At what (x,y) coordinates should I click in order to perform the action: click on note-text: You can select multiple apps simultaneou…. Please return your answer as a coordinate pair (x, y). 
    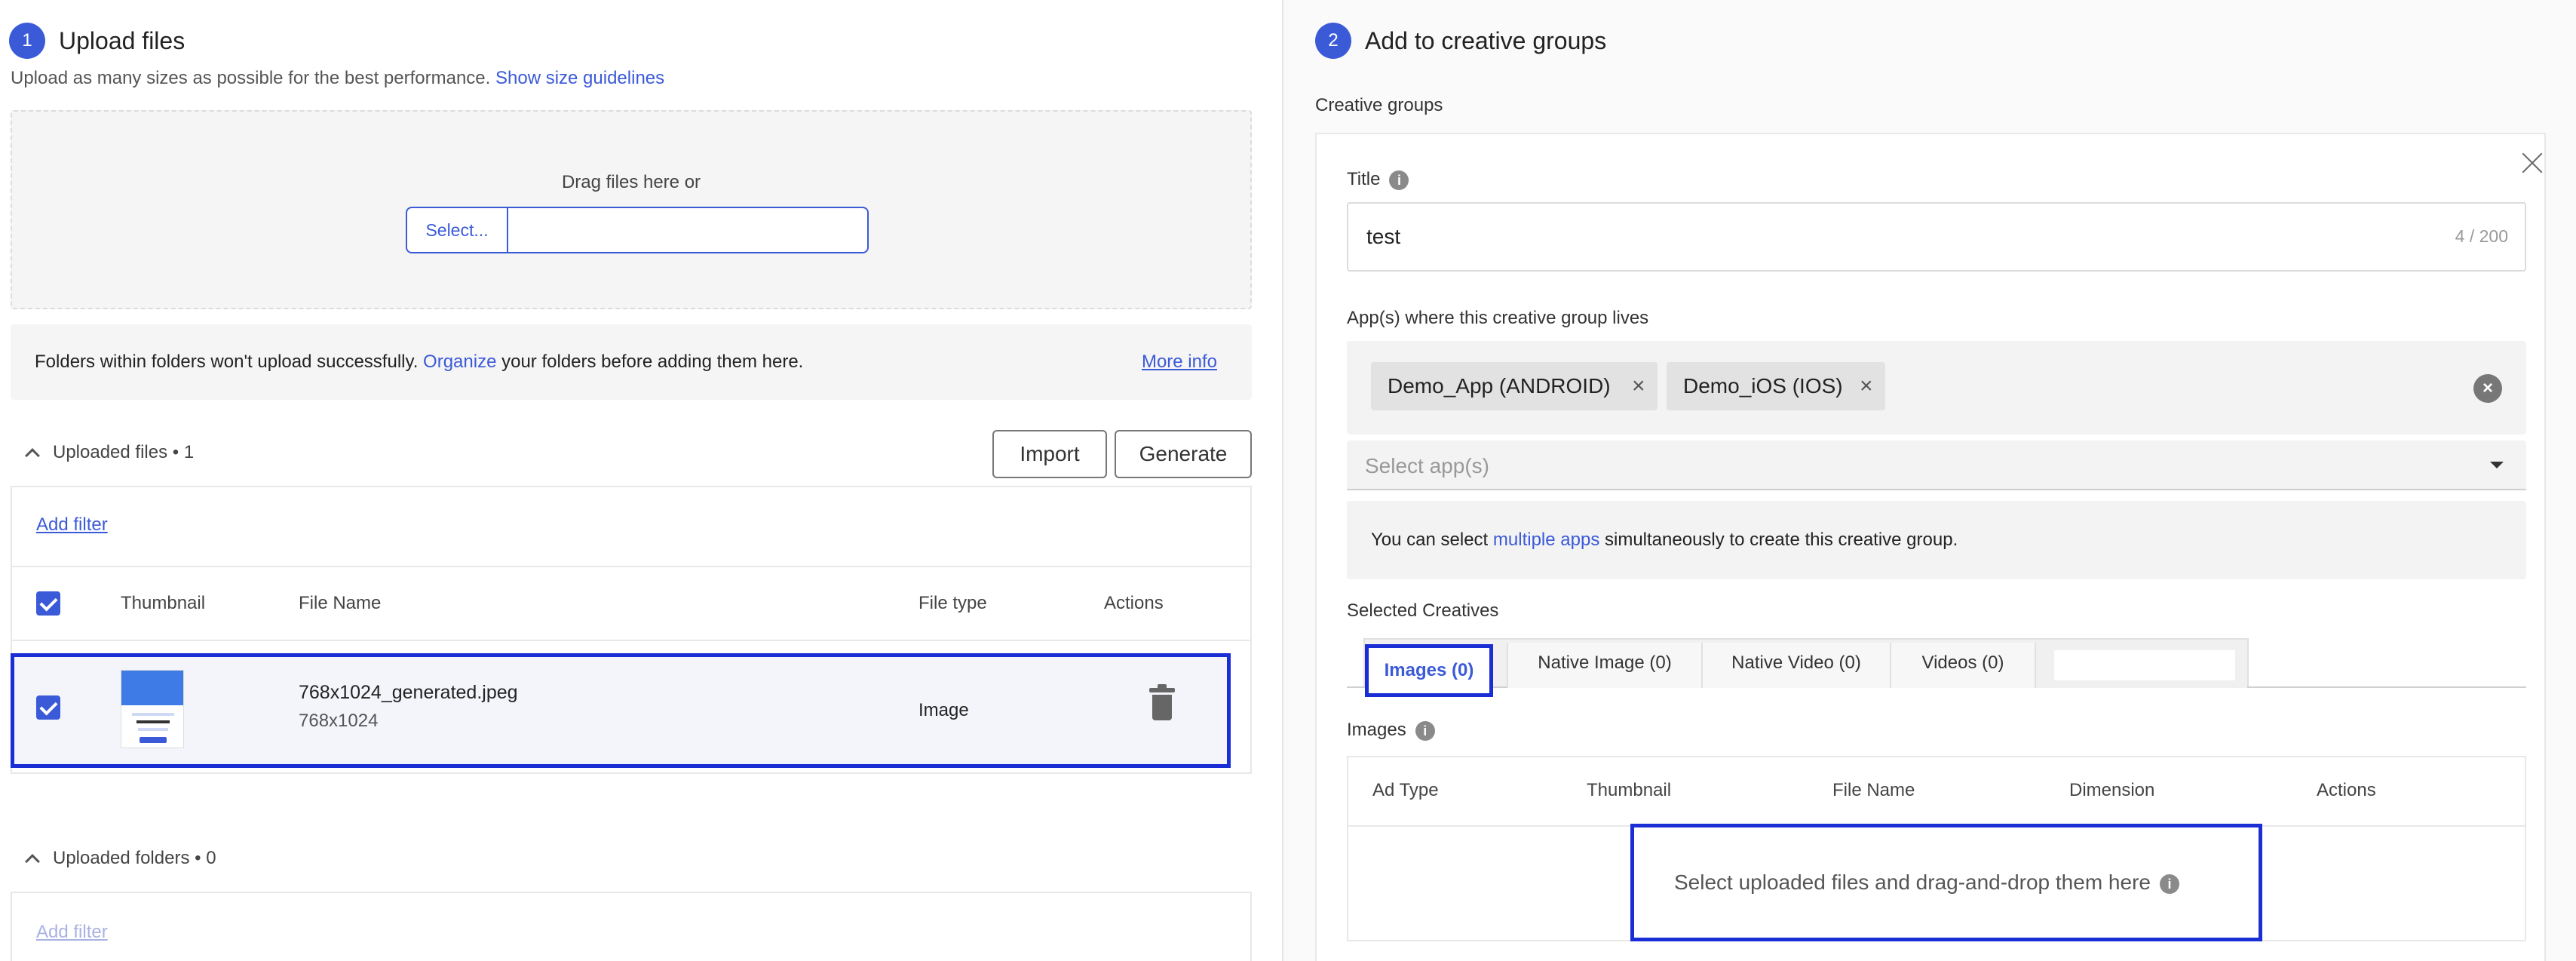
    Looking at the image, I should click on (1664, 540).